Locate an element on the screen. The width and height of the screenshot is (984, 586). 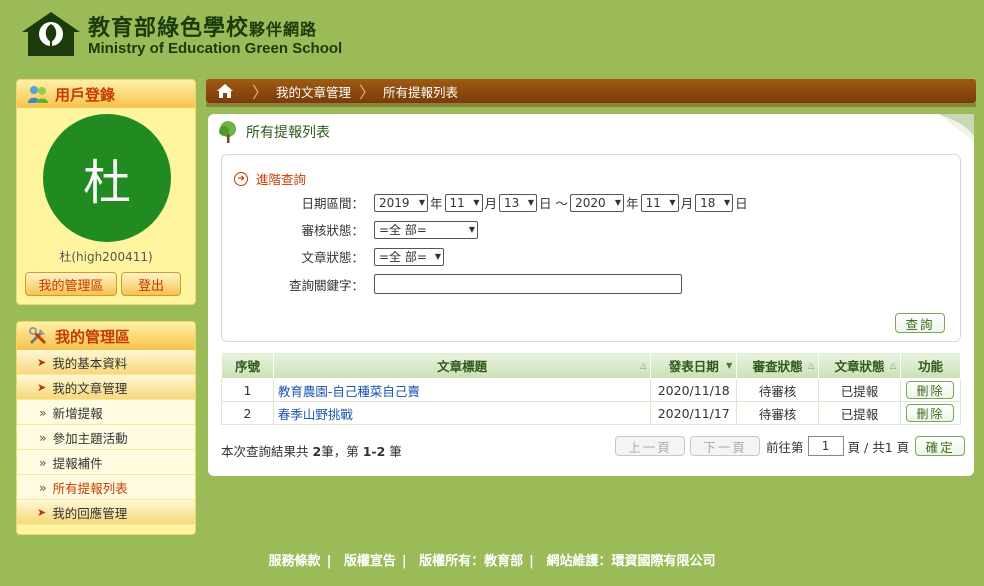
footer-owner: 版權所有：教育部 is located at coordinates (471, 561).